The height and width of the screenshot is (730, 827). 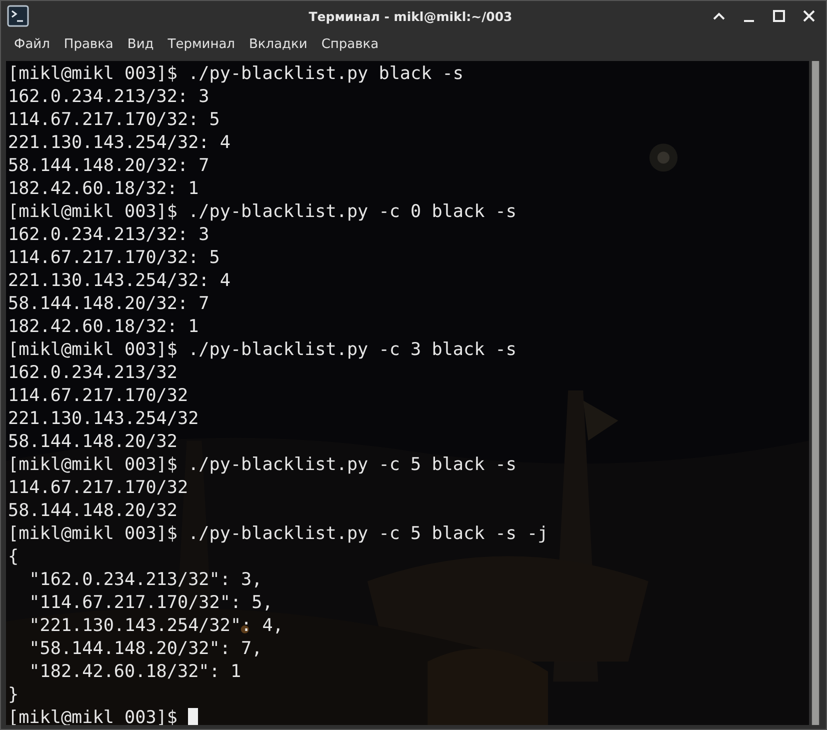 I want to click on menu-item: Терминал, so click(x=201, y=44).